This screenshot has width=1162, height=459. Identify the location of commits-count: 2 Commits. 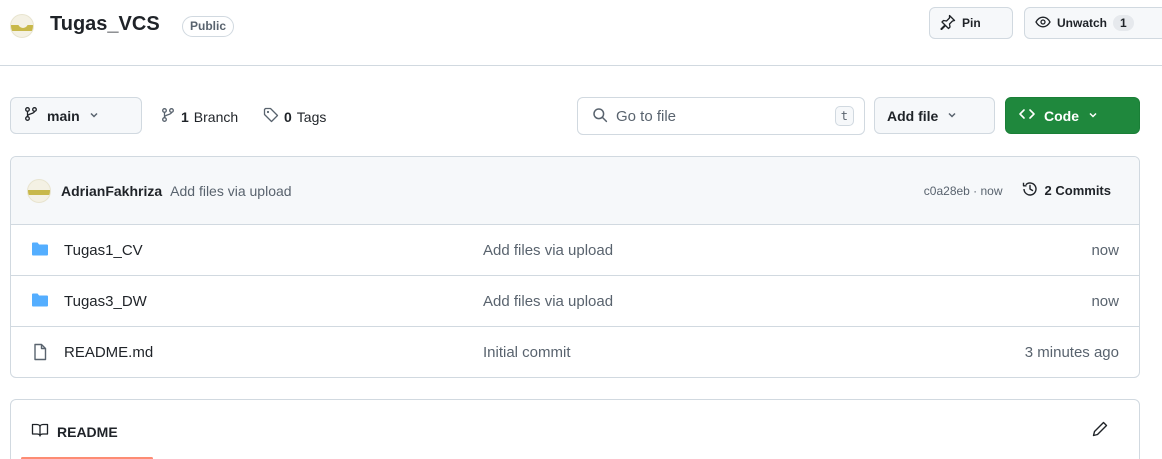
(1077, 190).